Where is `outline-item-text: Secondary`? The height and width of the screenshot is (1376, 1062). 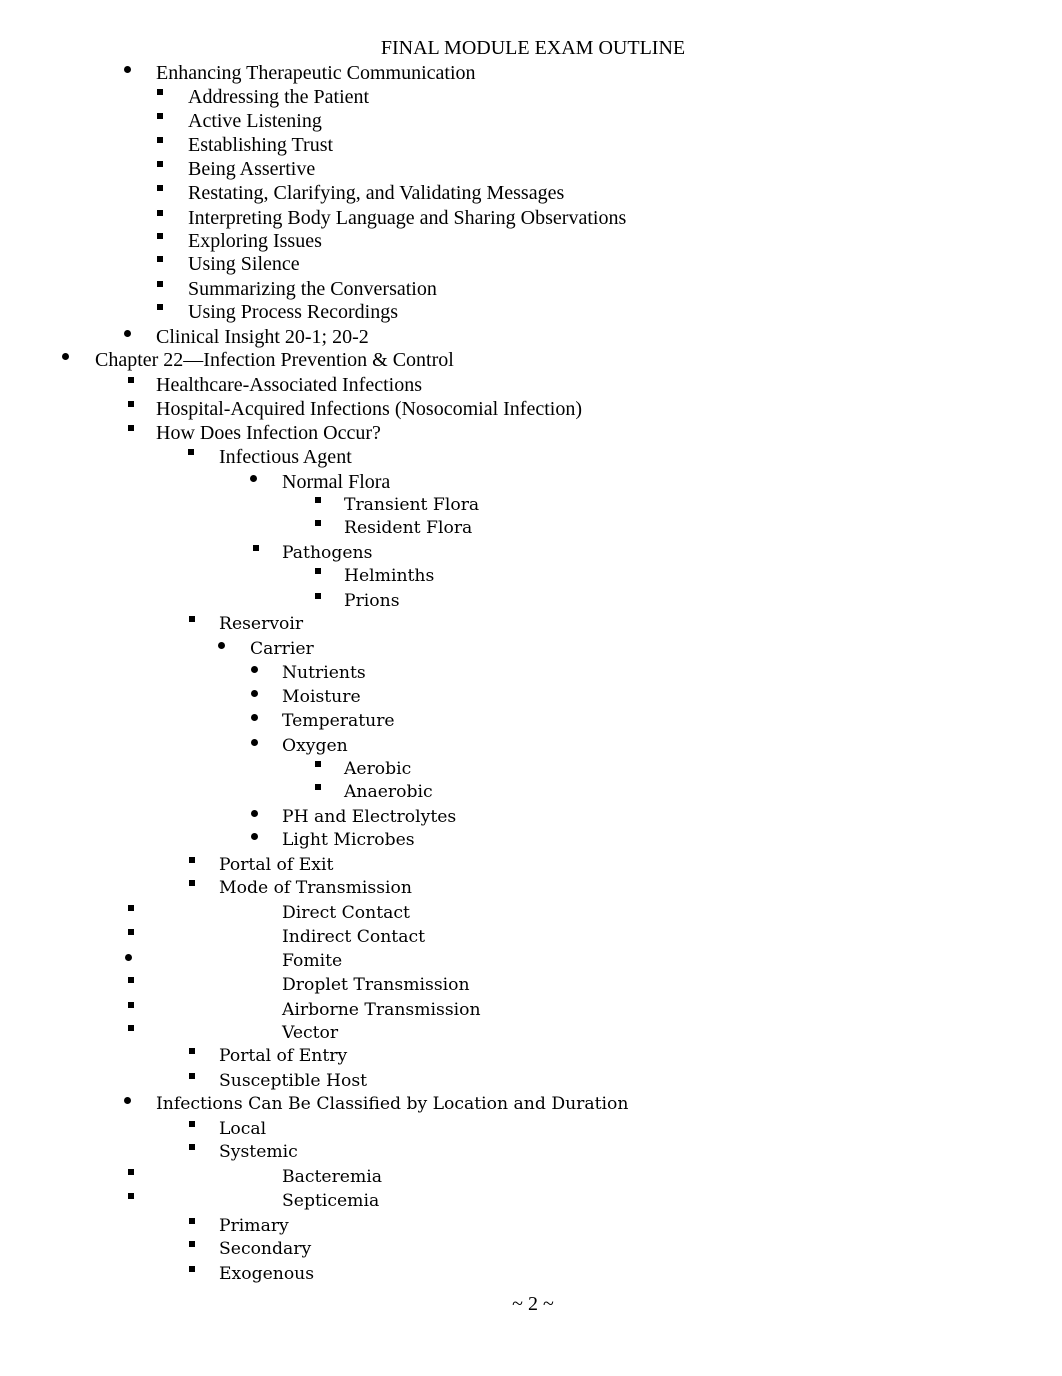
outline-item-text: Secondary is located at coordinates (265, 1249).